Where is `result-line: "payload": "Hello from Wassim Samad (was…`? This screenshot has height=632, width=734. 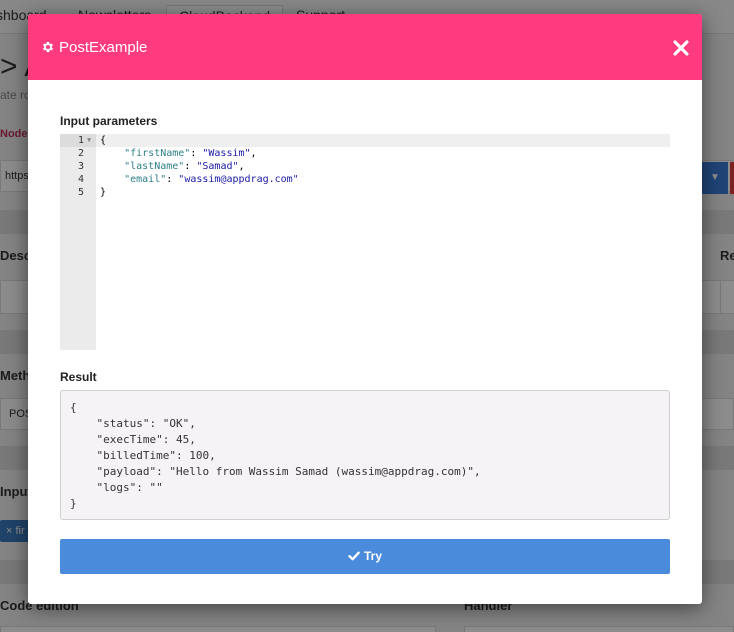
result-line: "payload": "Hello from Wassim Samad (was… is located at coordinates (275, 471).